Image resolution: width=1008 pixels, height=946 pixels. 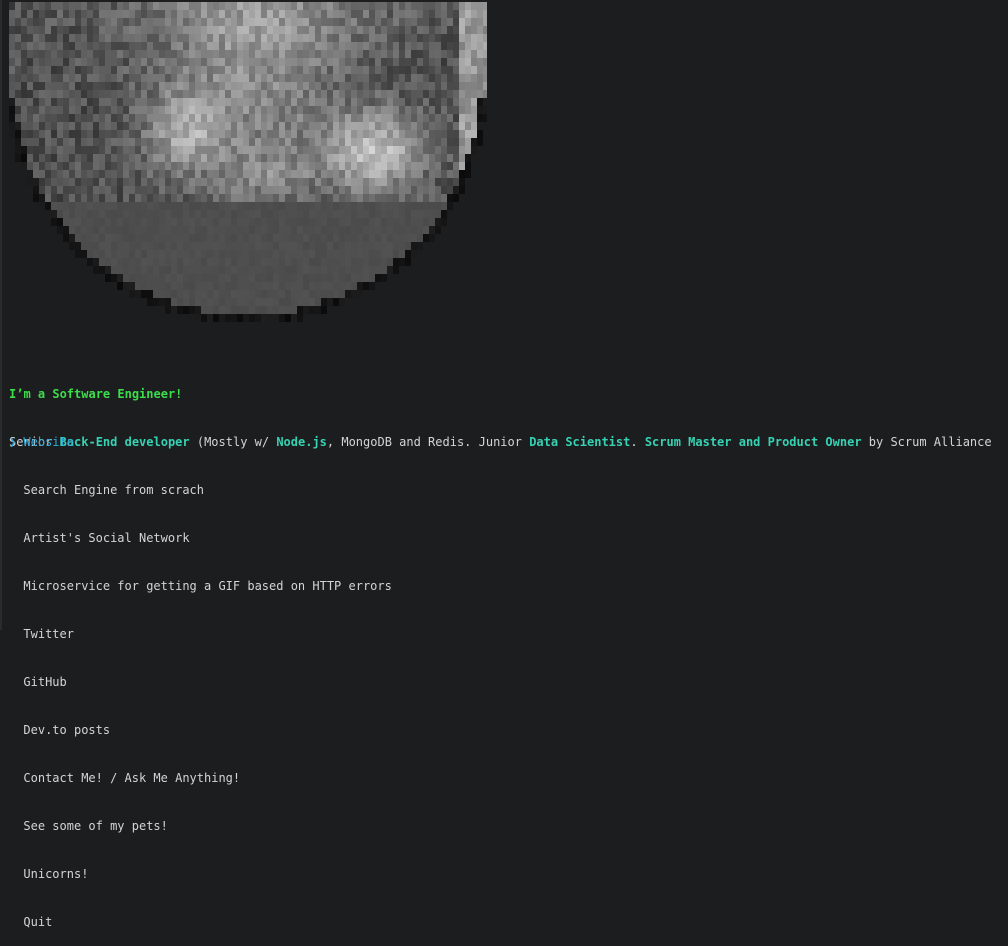 I want to click on menu-item-label: Search Engine from scrach, so click(x=114, y=490).